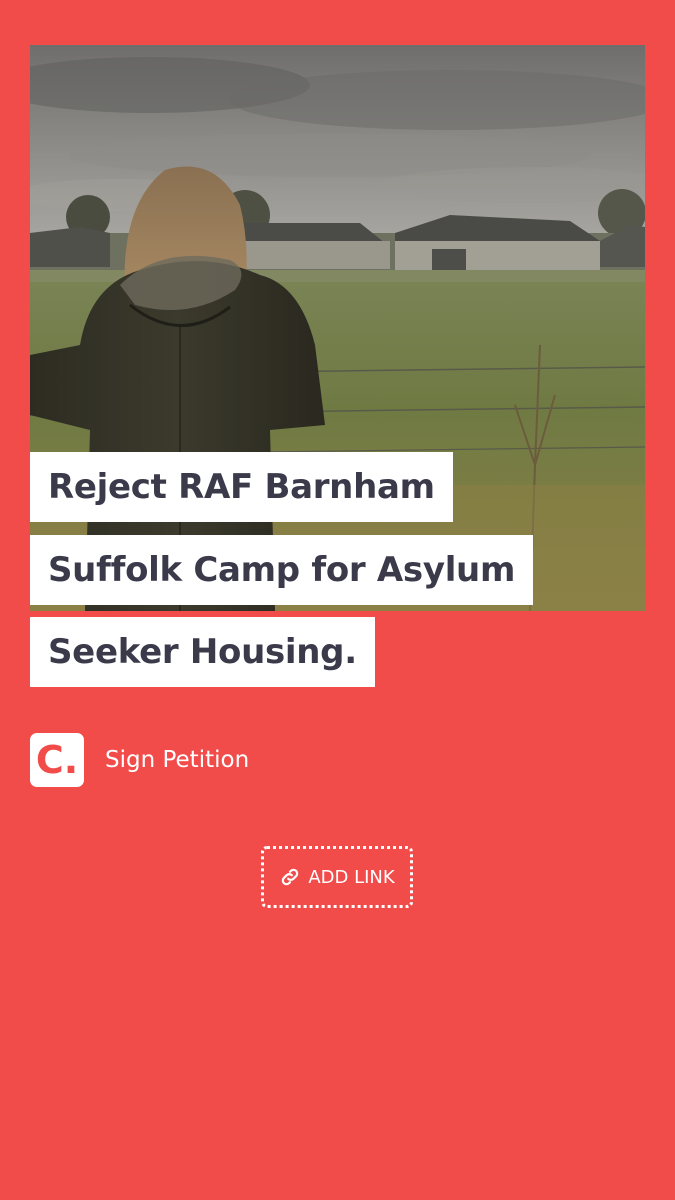 The height and width of the screenshot is (1200, 675). What do you see at coordinates (241, 487) in the screenshot?
I see `headline-line-1: Reject RAF Barnham` at bounding box center [241, 487].